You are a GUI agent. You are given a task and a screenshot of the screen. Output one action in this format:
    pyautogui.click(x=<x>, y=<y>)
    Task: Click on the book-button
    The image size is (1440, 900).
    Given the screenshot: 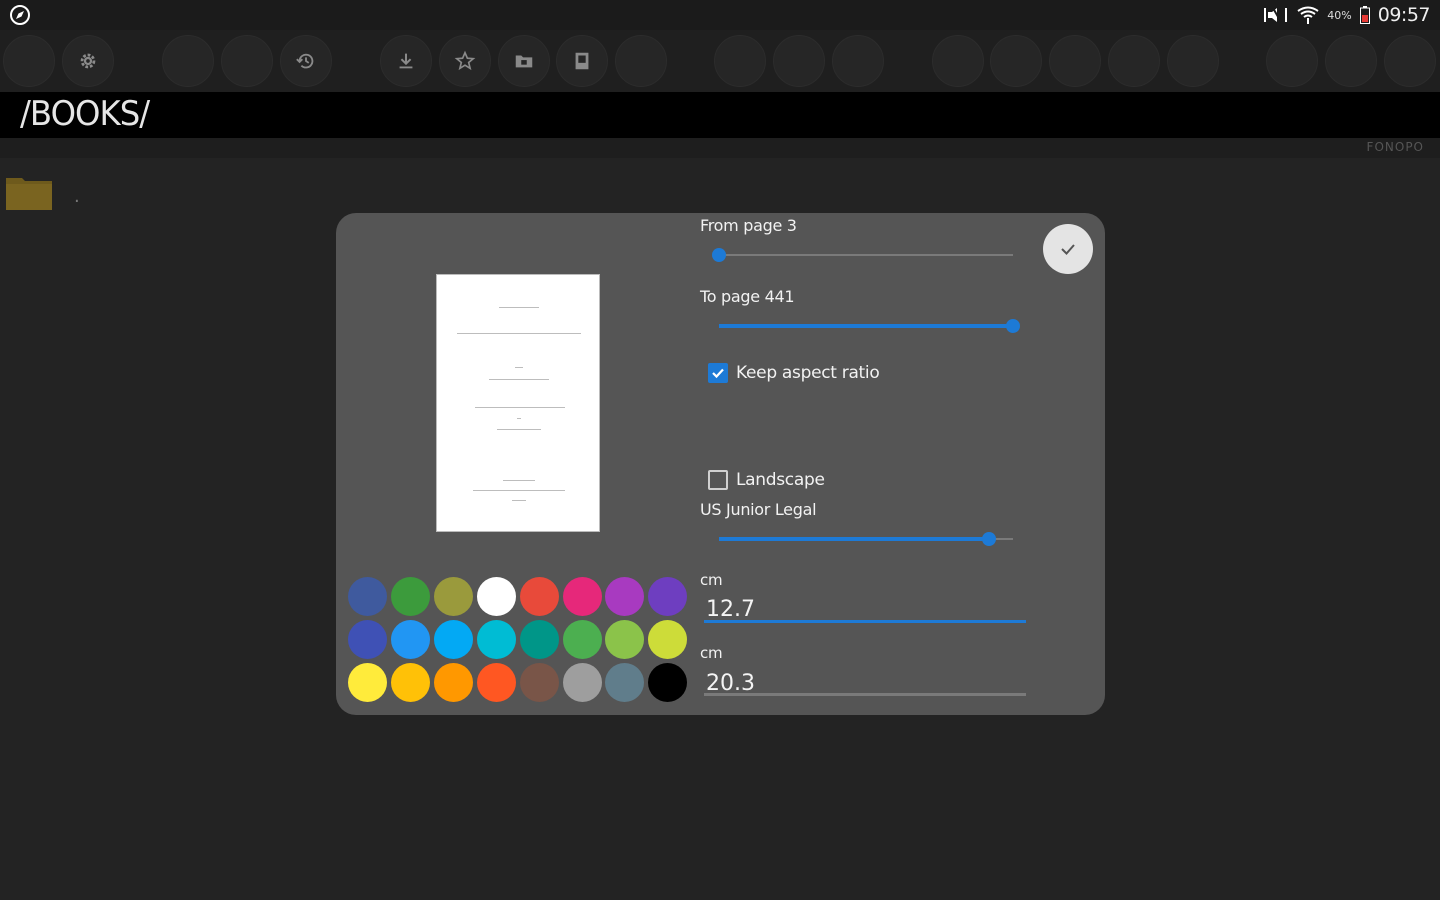 What is the action you would take?
    pyautogui.click(x=582, y=61)
    